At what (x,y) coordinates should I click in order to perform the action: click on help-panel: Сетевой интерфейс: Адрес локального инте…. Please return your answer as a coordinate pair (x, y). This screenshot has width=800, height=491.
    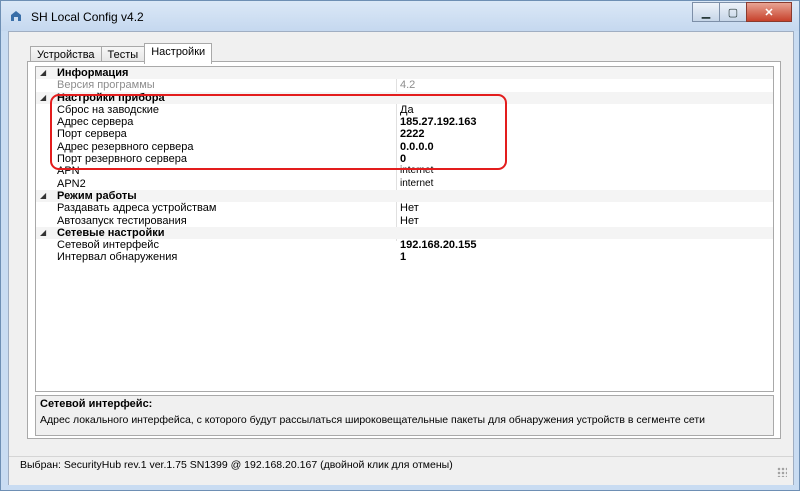
    Looking at the image, I should click on (404, 415).